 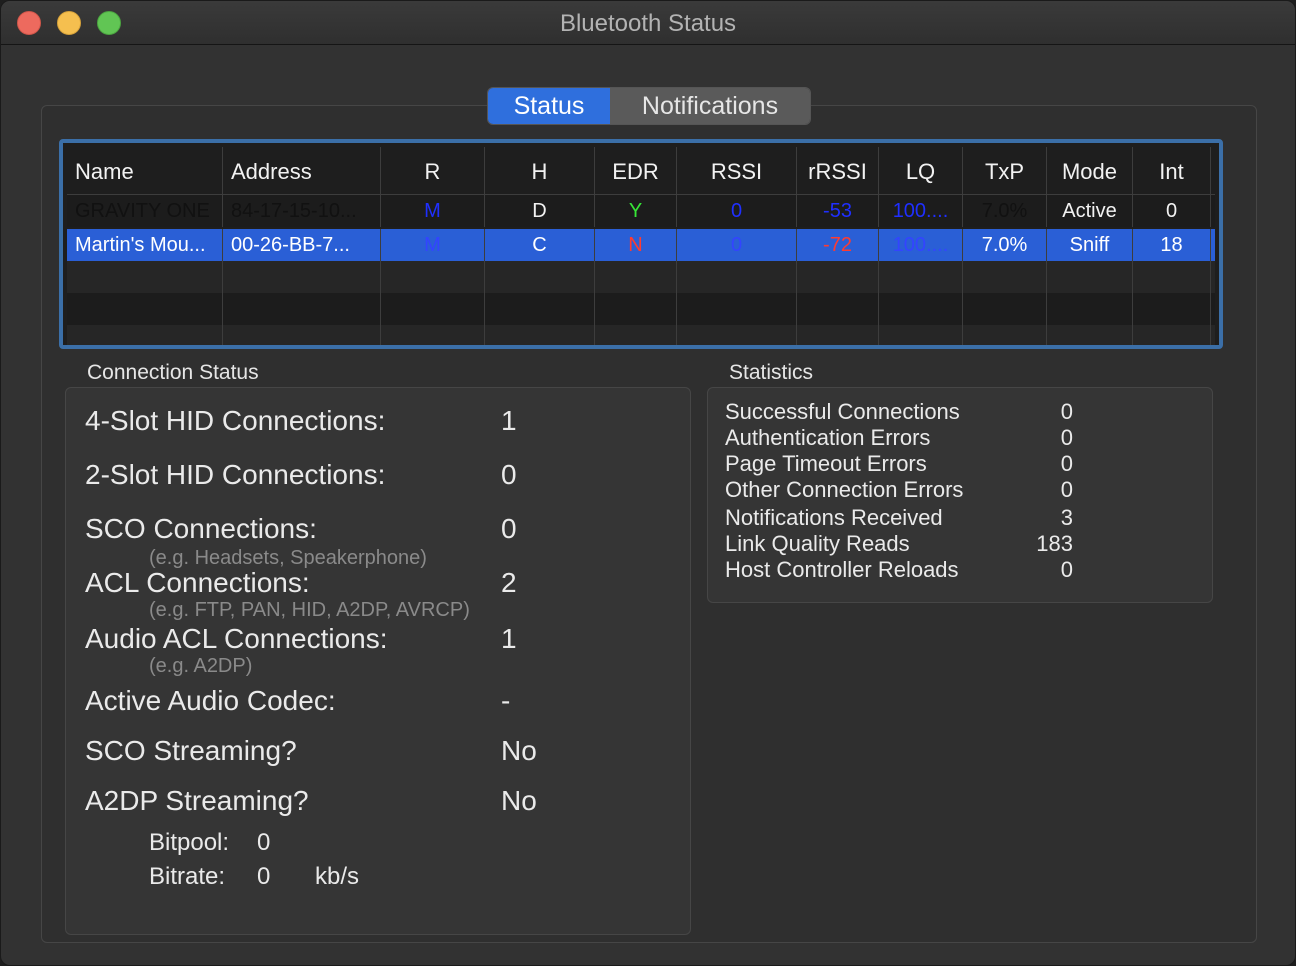 What do you see at coordinates (540, 171) in the screenshot?
I see `column-header-h: H` at bounding box center [540, 171].